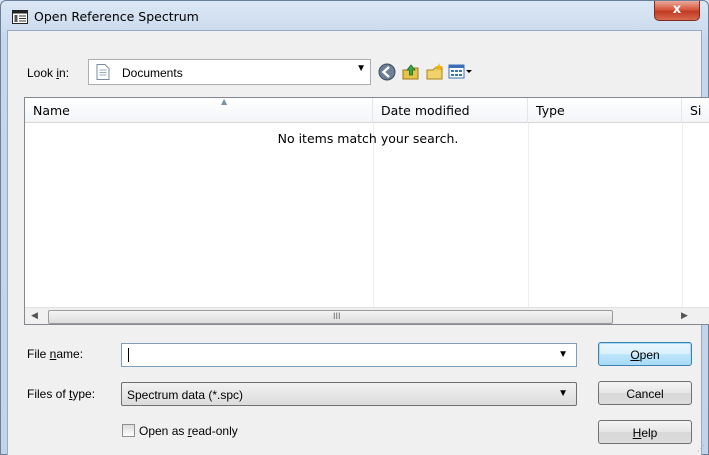  Describe the element at coordinates (695, 110) in the screenshot. I see `column-header-size: Si` at that location.